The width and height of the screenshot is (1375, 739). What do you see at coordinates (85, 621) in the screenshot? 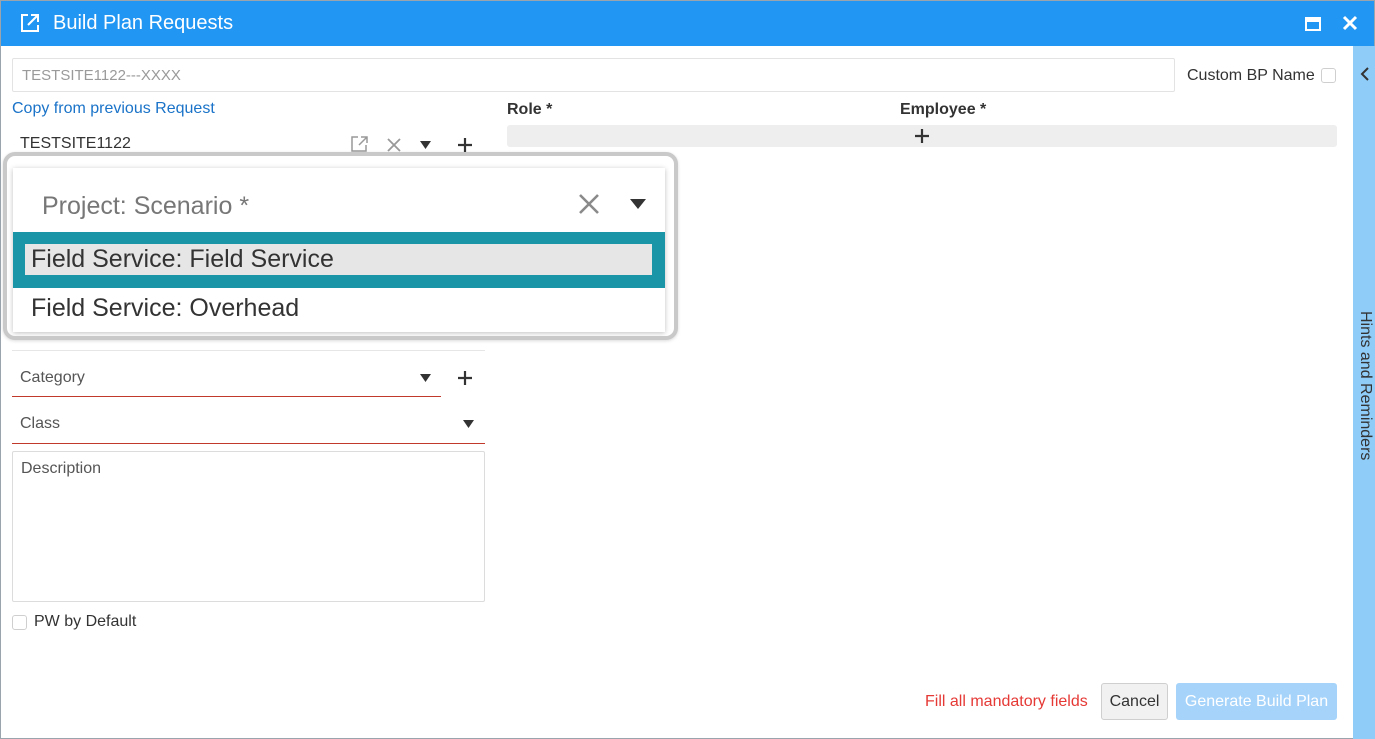
I see `pw-by-default-label: PW by Default` at bounding box center [85, 621].